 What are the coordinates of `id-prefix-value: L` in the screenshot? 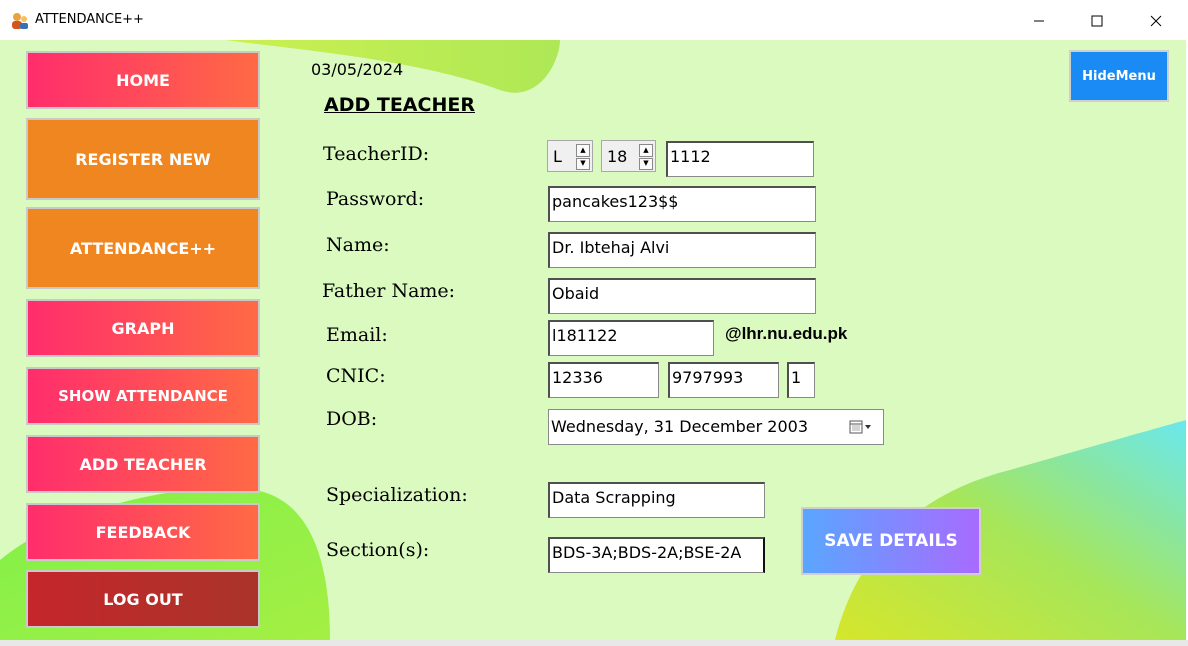 It's located at (557, 156).